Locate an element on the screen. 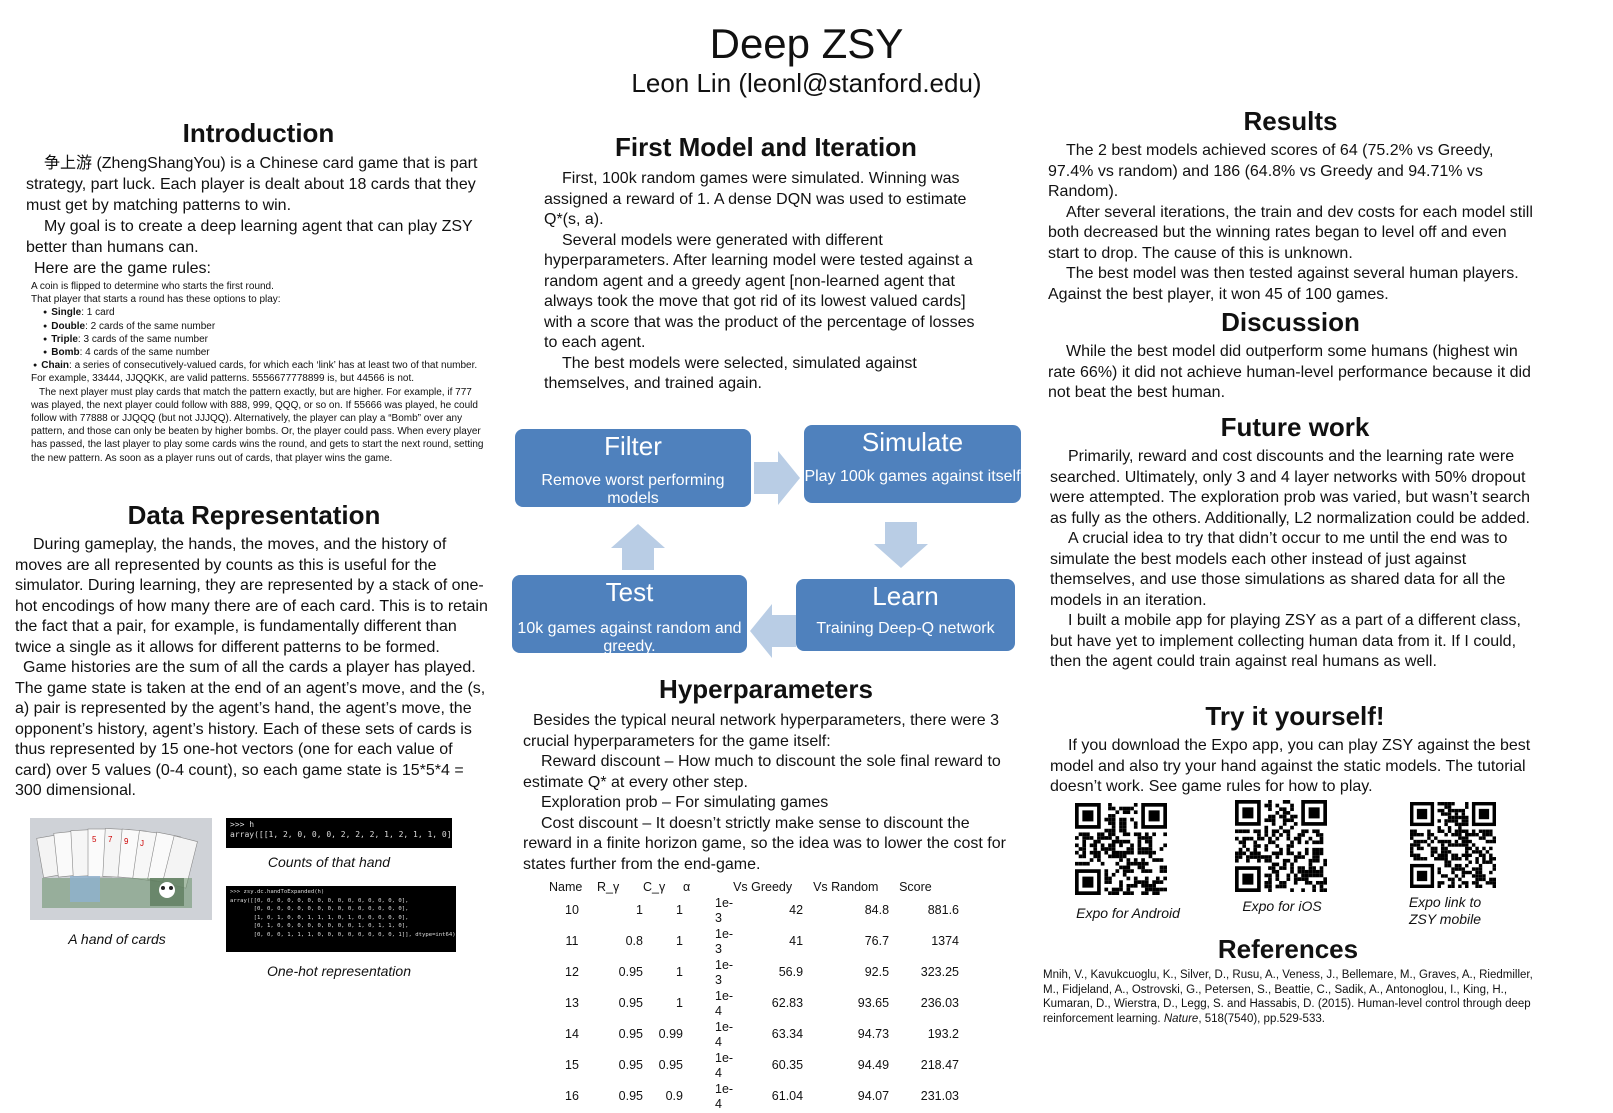 This screenshot has height=1113, width=1613. table-cell: 14 is located at coordinates (572, 1034).